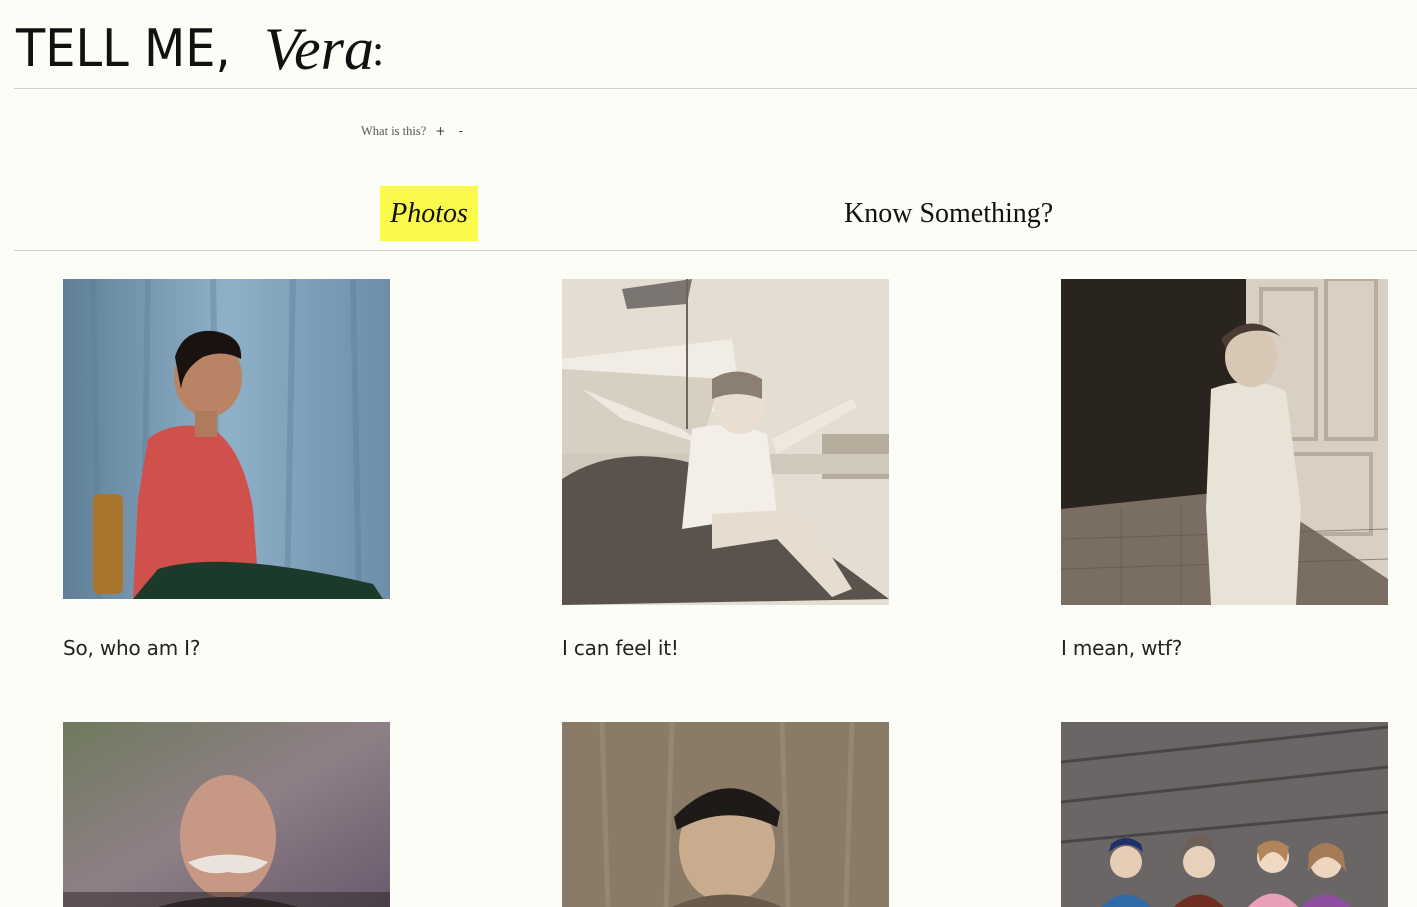  Describe the element at coordinates (226, 439) in the screenshot. I see `photo-woman-portrait` at that location.